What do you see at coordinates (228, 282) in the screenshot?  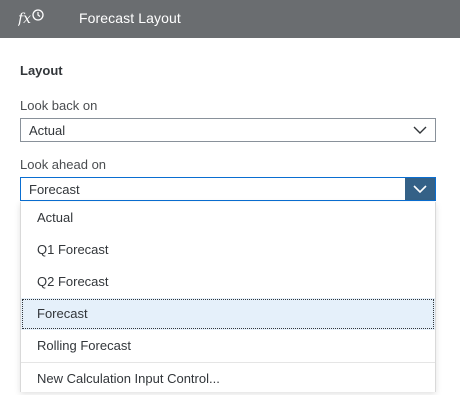 I see `dropdown-option-q2-forecast: Q2 Forecast` at bounding box center [228, 282].